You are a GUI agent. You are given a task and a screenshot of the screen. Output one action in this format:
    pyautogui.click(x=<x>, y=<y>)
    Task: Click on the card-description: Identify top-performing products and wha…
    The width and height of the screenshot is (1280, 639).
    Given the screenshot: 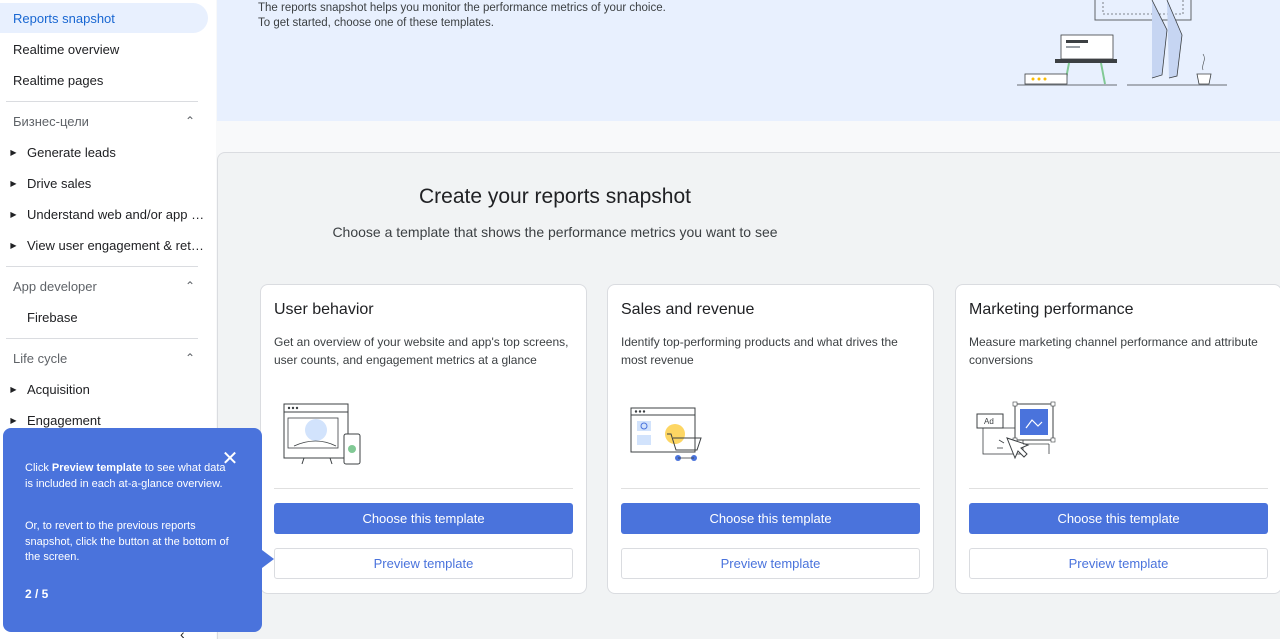 What is the action you would take?
    pyautogui.click(x=759, y=351)
    